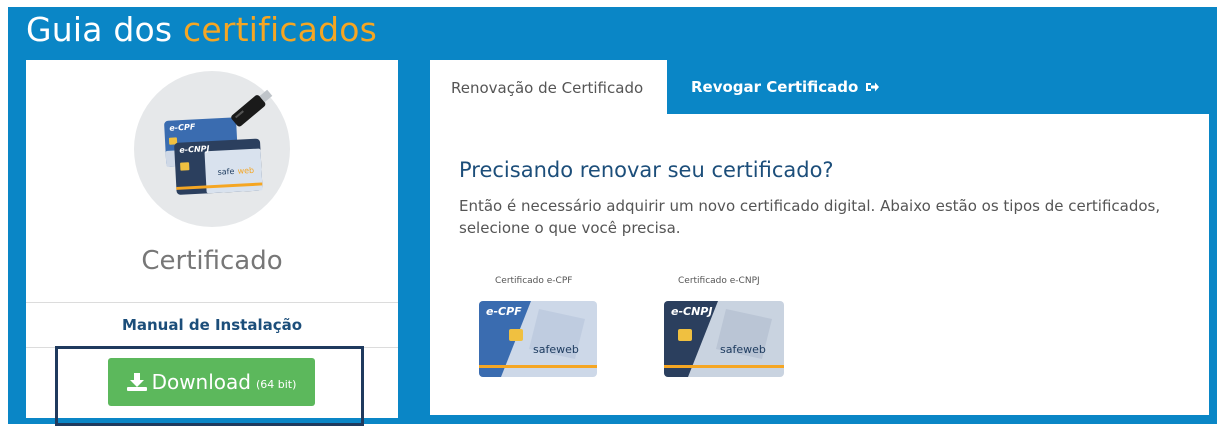 The width and height of the screenshot is (1225, 430). I want to click on divider, so click(212, 302).